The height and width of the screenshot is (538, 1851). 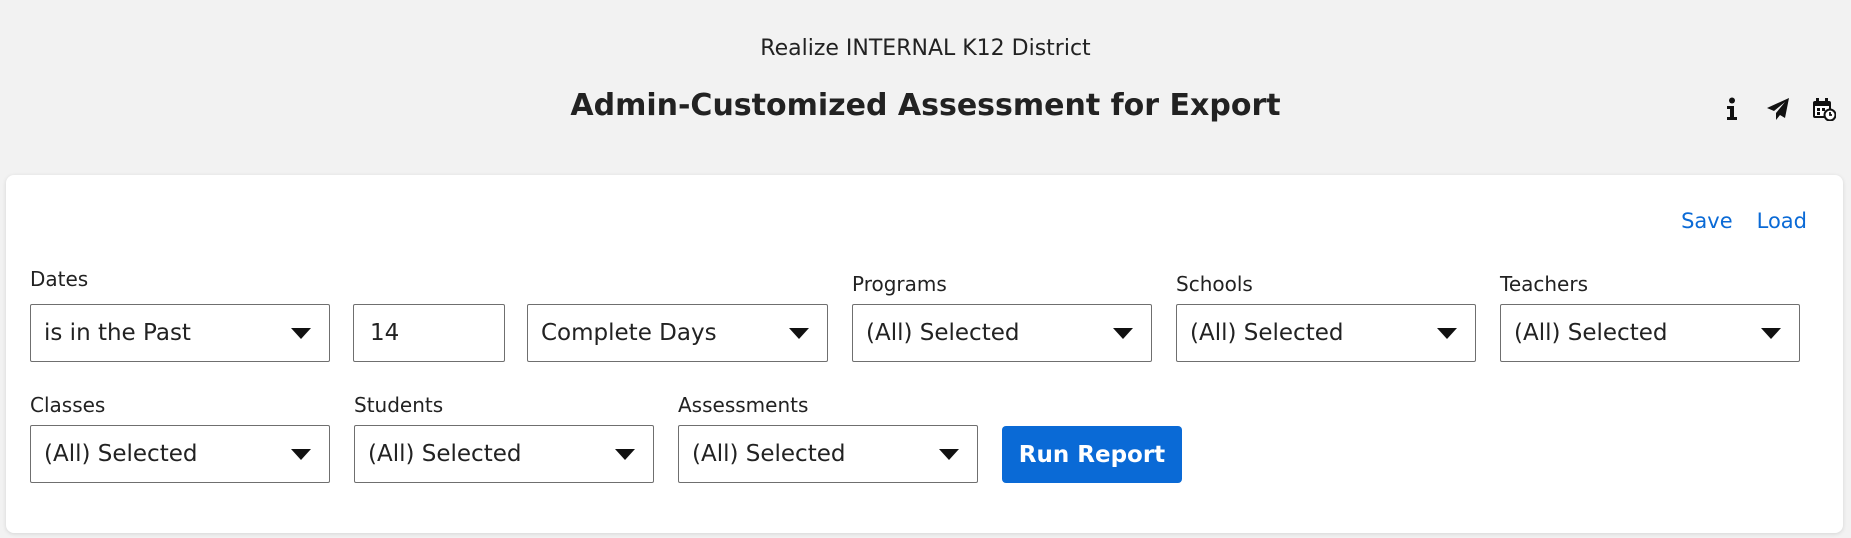 I want to click on assessments-value: (All) Selected, so click(x=769, y=454).